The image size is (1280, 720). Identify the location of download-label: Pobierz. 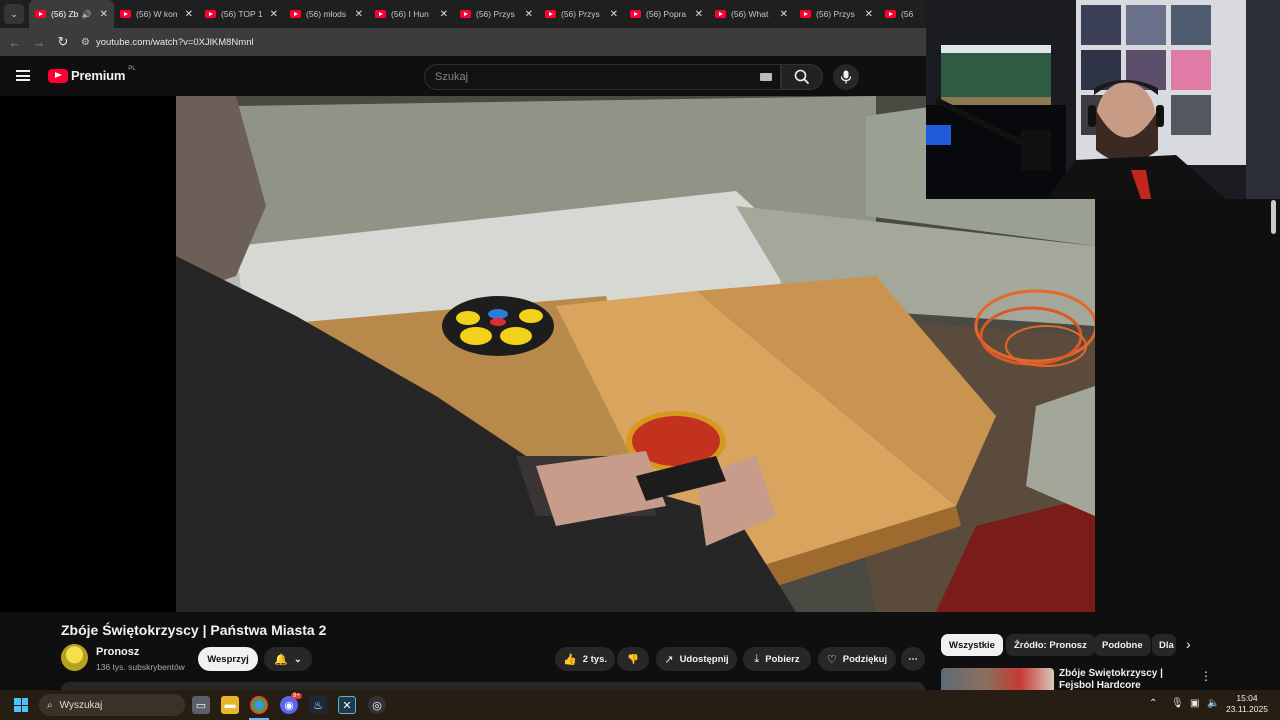
(782, 659).